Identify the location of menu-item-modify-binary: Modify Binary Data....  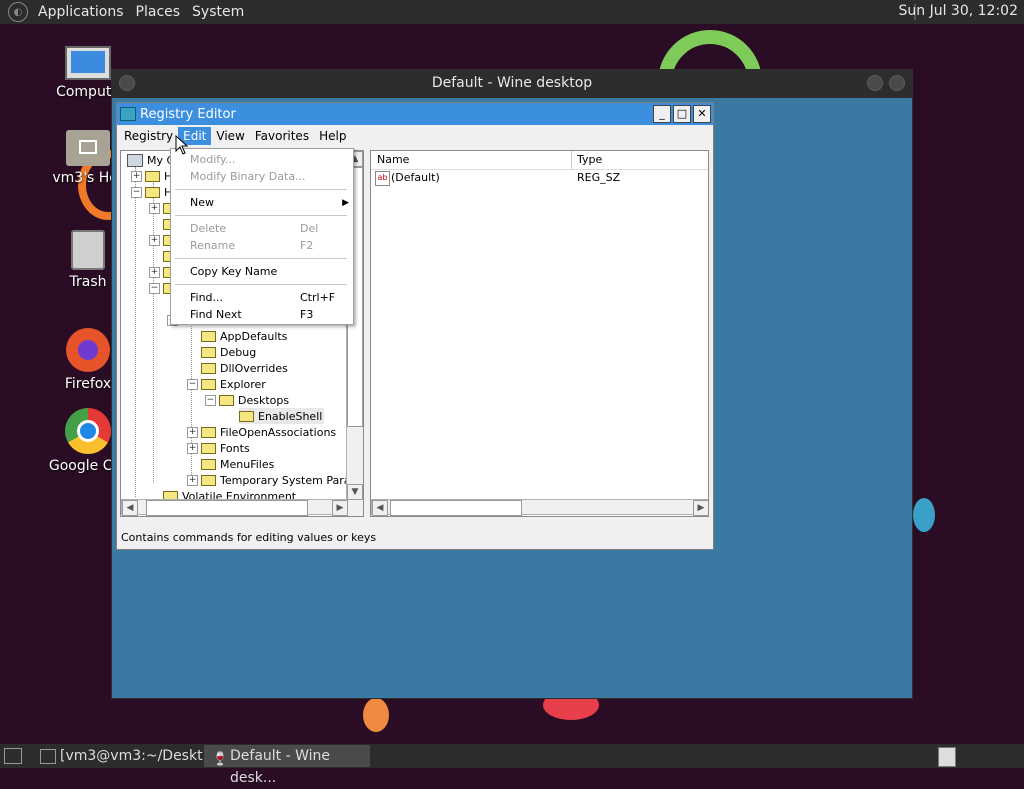
(248, 177).